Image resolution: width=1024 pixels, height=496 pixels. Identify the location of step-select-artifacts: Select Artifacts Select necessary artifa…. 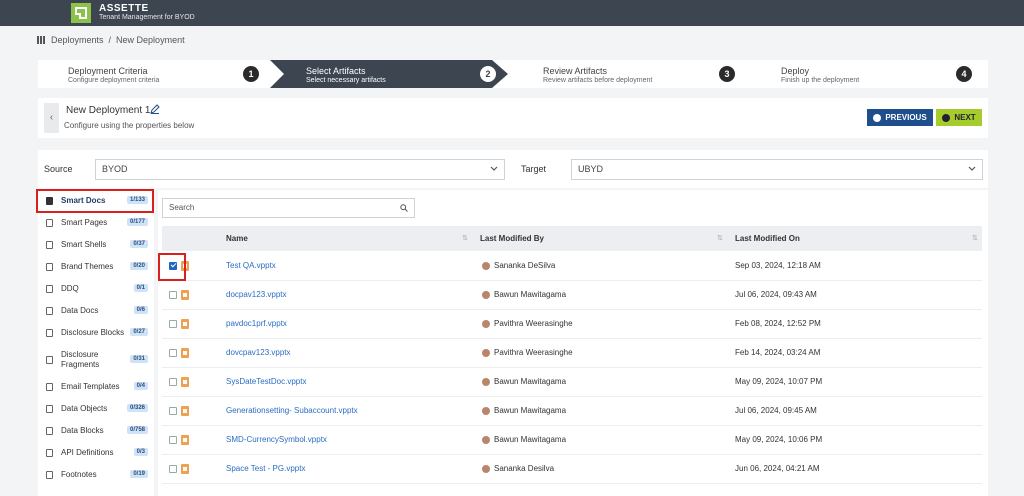
(389, 74).